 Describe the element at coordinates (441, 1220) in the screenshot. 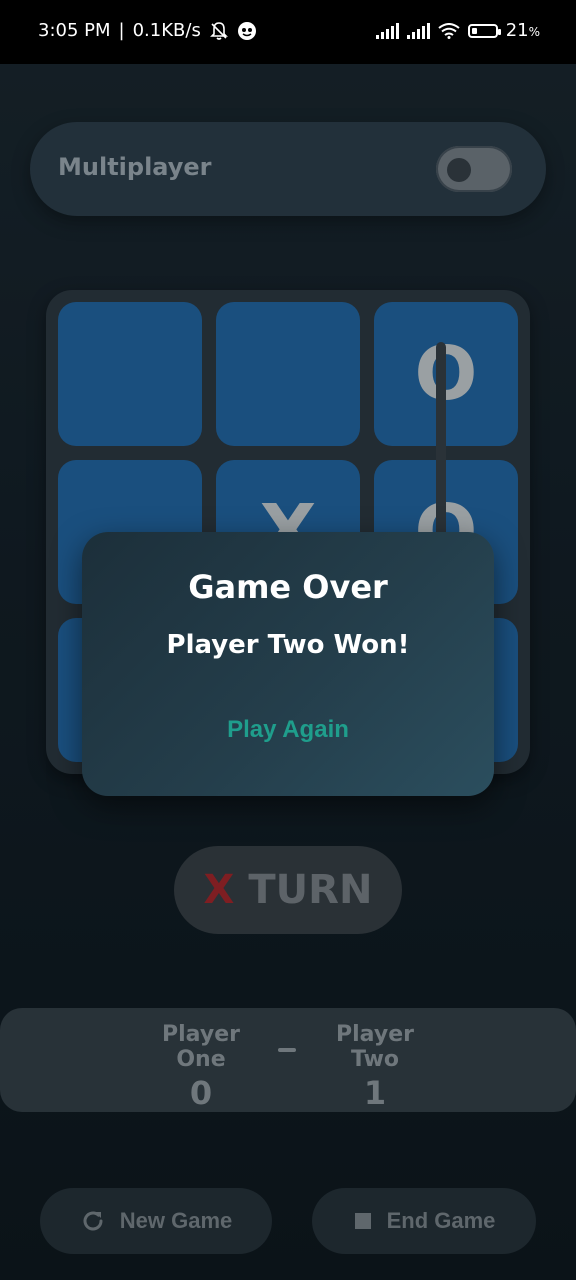

I see `end-game-label: End Game` at that location.